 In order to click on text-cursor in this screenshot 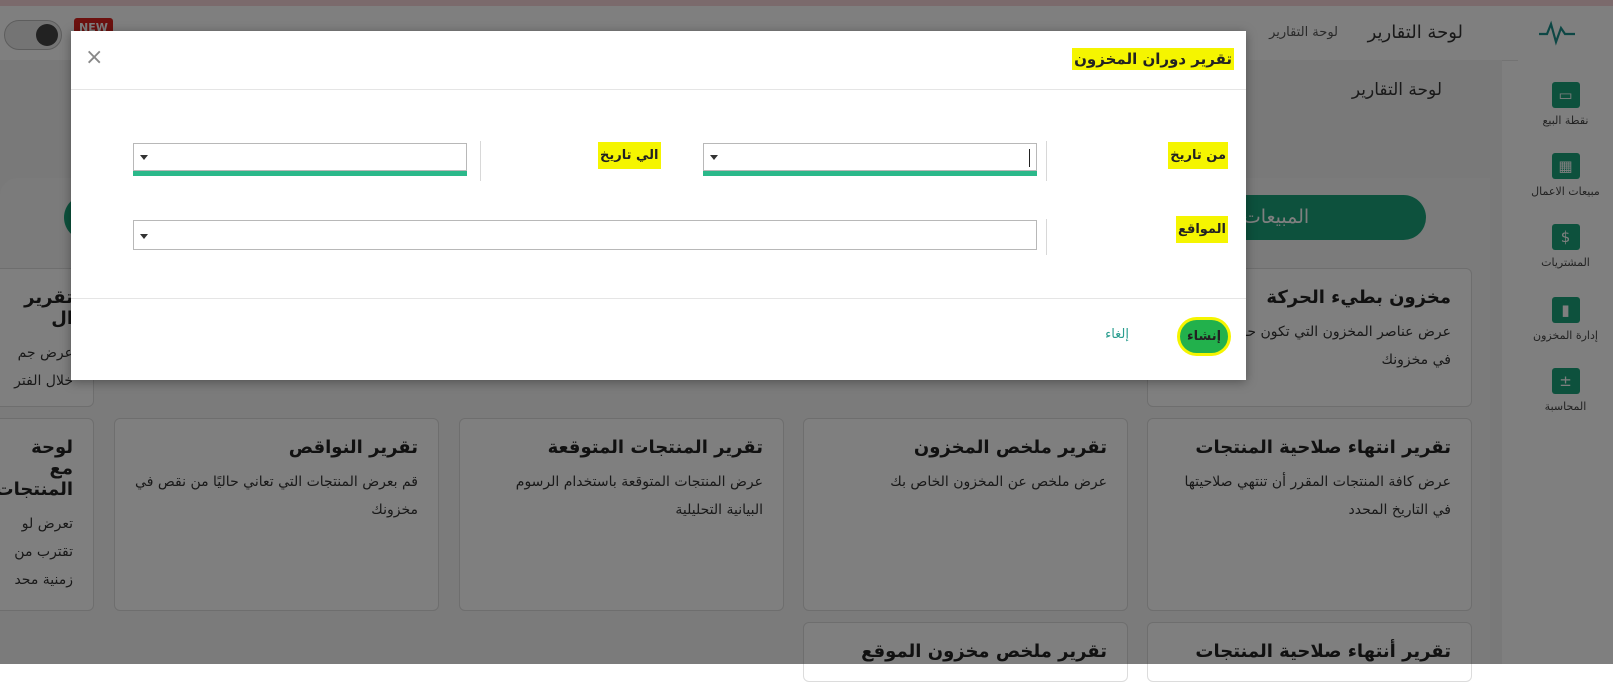, I will do `click(1029, 158)`.